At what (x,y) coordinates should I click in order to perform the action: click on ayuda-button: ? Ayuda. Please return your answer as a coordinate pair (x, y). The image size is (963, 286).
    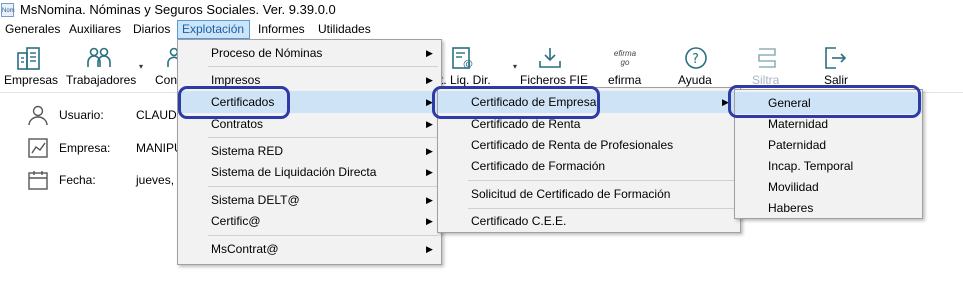
    Looking at the image, I should click on (697, 66).